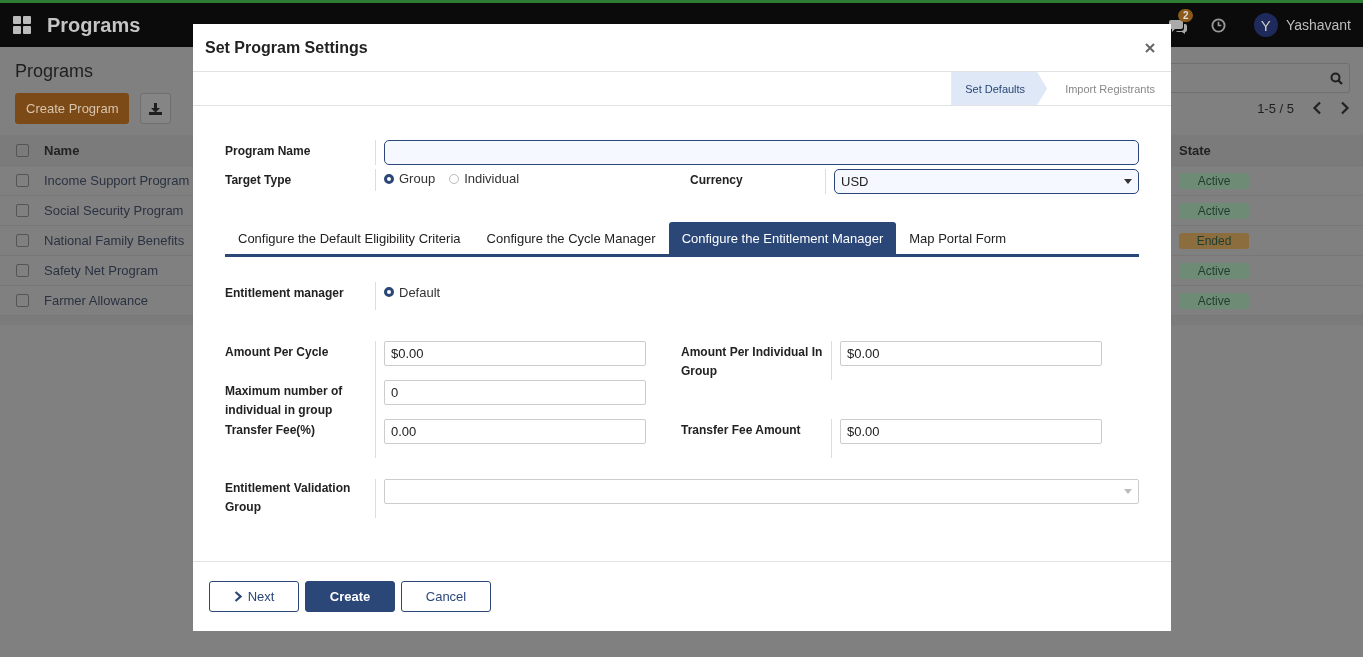 This screenshot has height=657, width=1363. Describe the element at coordinates (1185, 15) in the screenshot. I see `message-count-badge: 2` at that location.